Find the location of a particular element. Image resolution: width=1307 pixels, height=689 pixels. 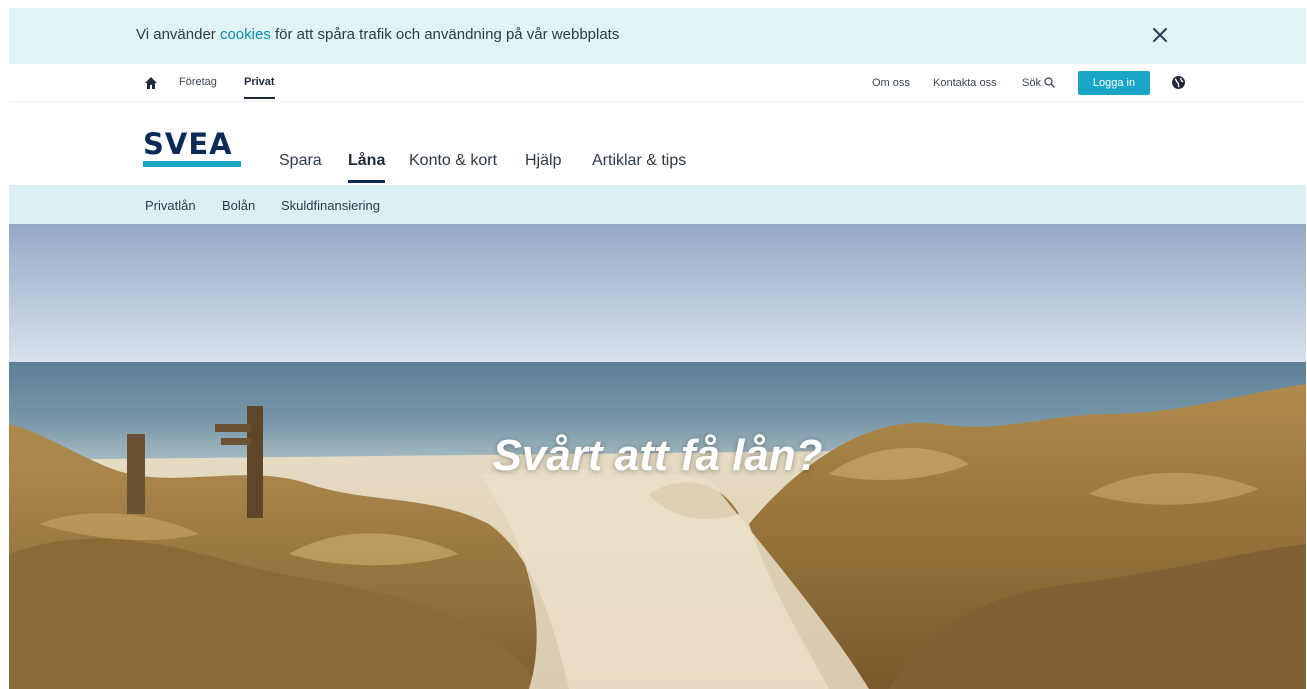

nav-spara: Spara is located at coordinates (300, 161).